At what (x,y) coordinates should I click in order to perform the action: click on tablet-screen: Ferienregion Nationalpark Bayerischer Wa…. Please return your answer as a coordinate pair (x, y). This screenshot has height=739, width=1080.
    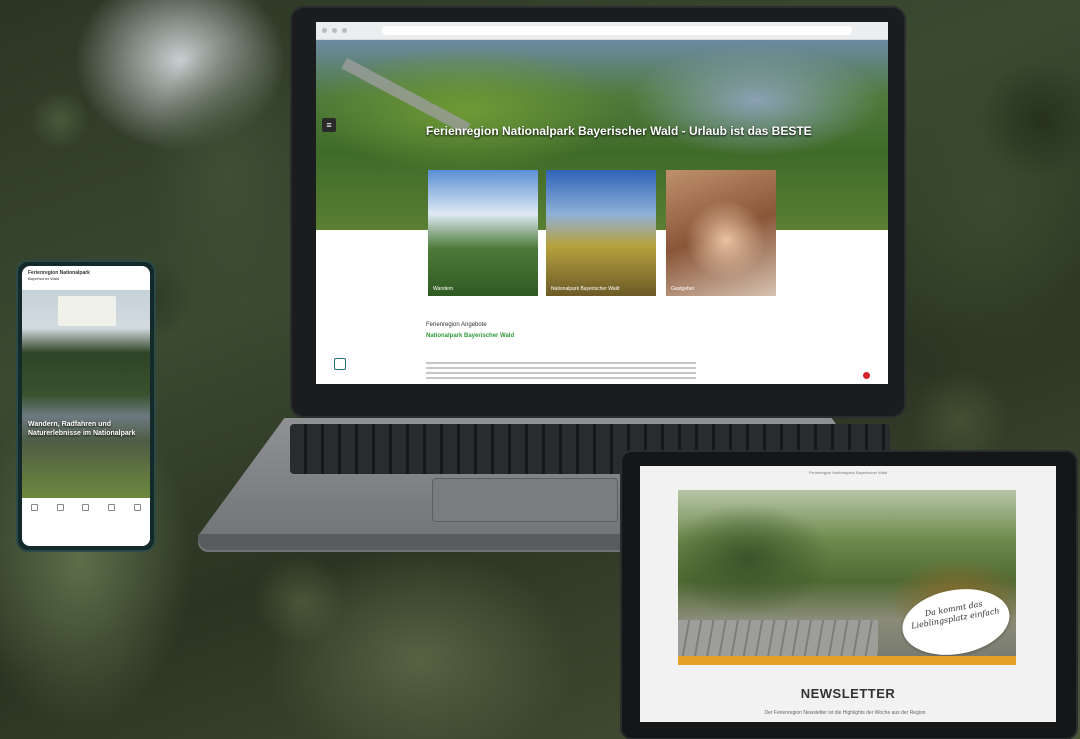
    Looking at the image, I should click on (848, 594).